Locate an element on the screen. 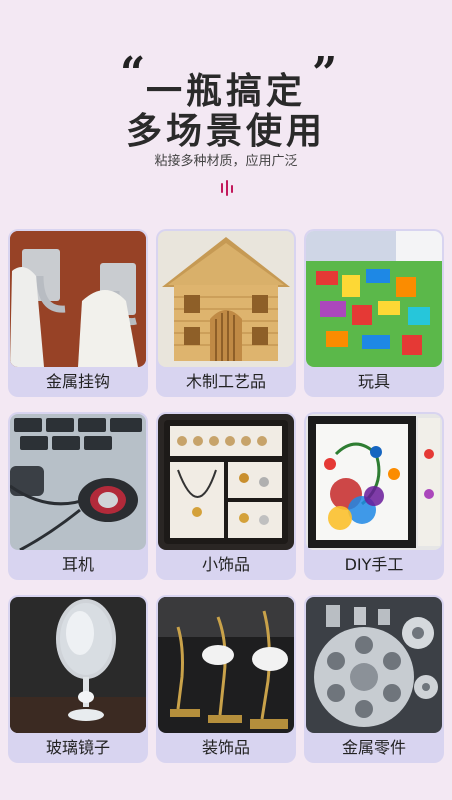 The height and width of the screenshot is (800, 452). scene-card-small-accessories: 小饰品 is located at coordinates (226, 496).